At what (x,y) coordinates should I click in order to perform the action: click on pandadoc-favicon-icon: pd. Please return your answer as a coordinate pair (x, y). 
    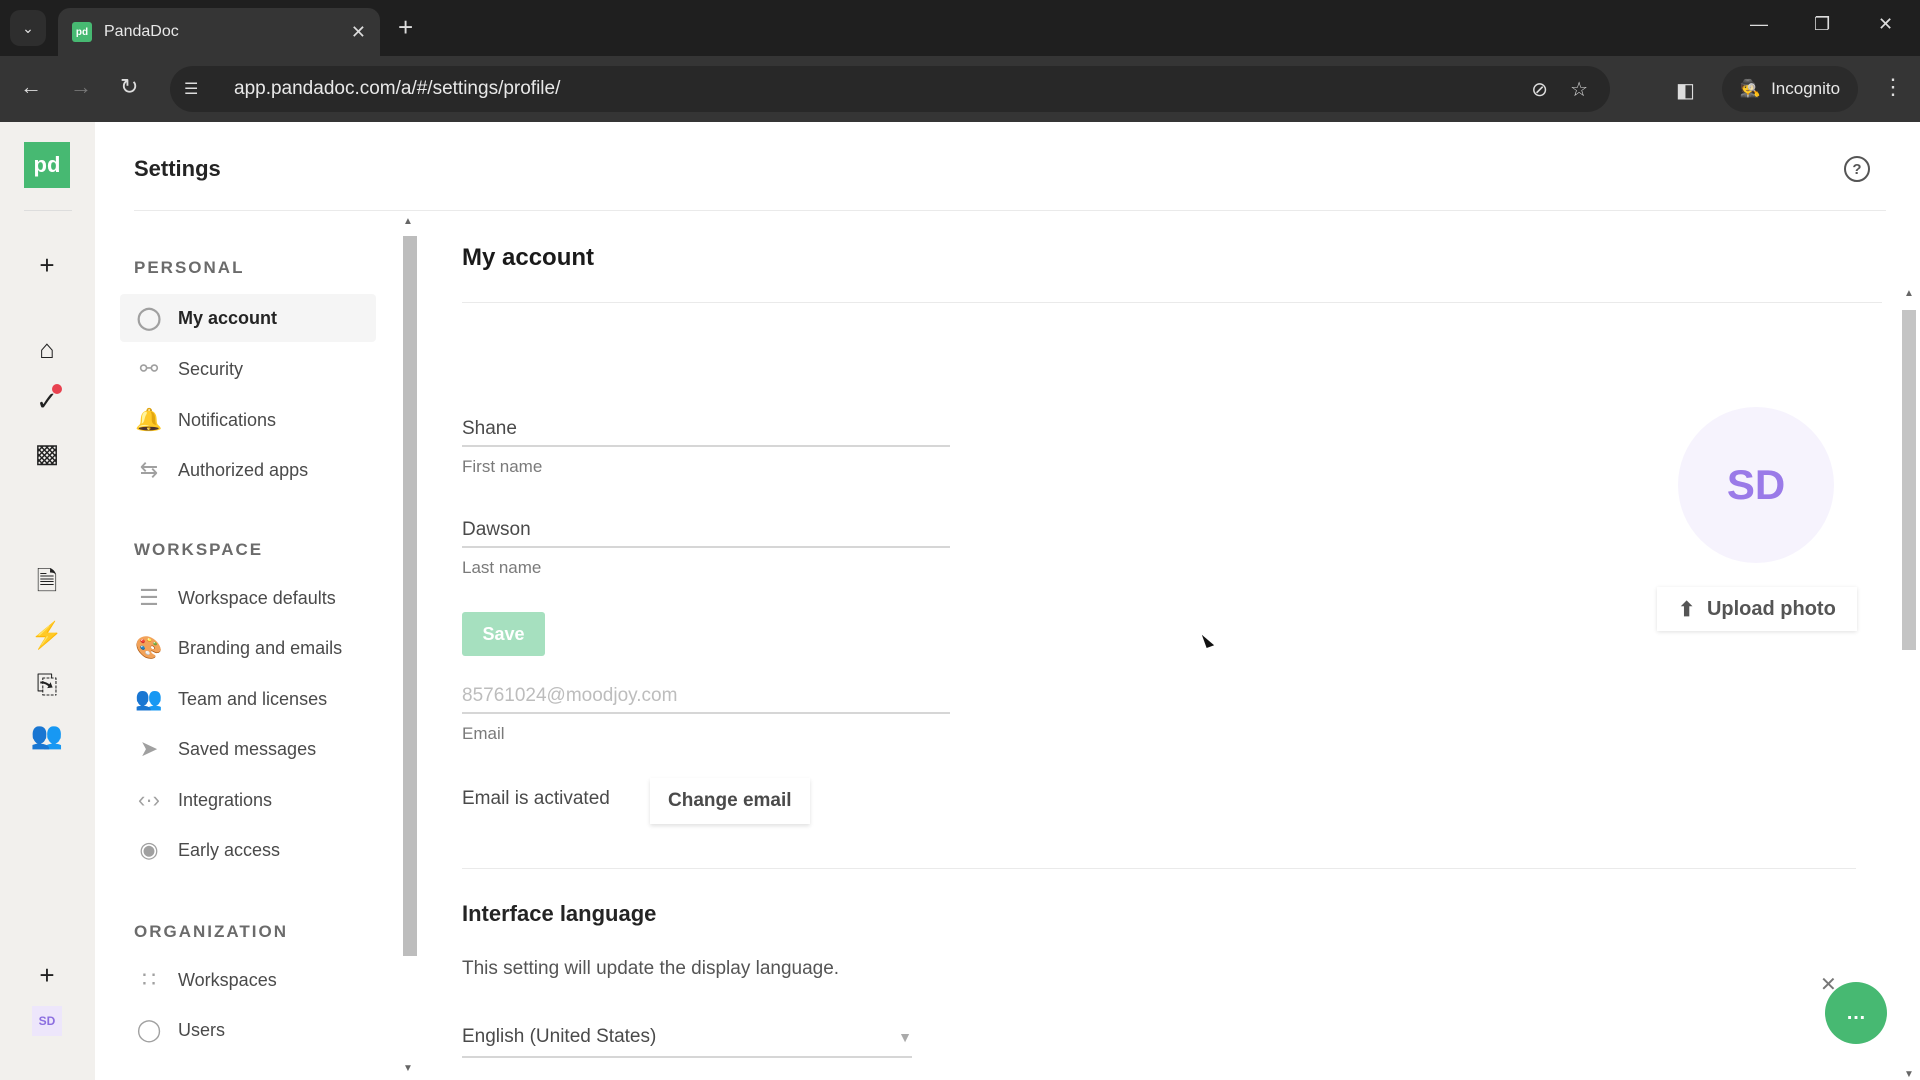
    Looking at the image, I should click on (82, 32).